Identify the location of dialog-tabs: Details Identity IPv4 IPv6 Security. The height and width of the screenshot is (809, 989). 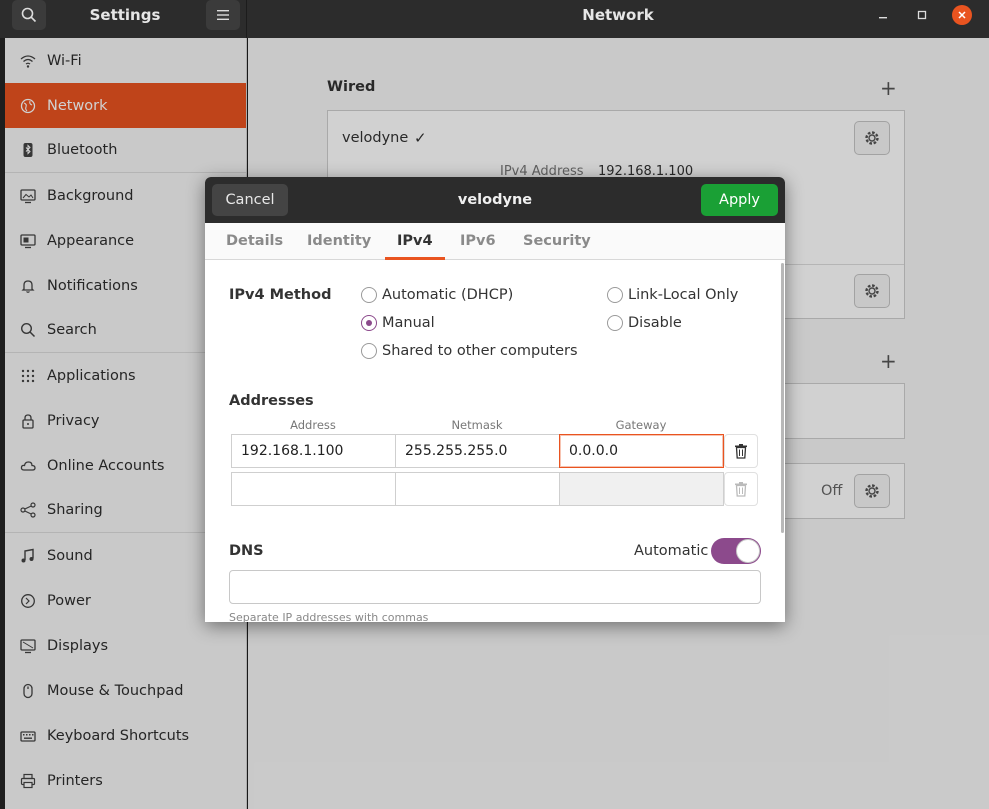
(495, 241).